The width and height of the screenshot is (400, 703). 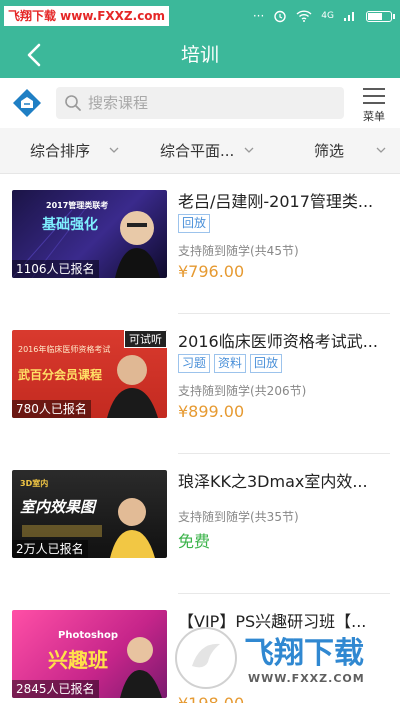 What do you see at coordinates (304, 653) in the screenshot?
I see `watermark-name: 飞翔下载` at bounding box center [304, 653].